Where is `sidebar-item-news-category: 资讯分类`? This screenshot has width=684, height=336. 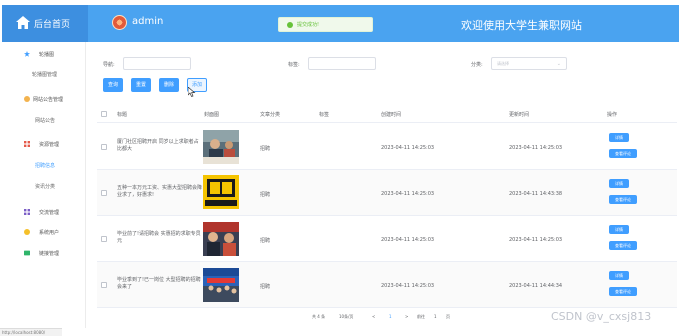
sidebar-item-news-category: 资讯分类 is located at coordinates (44, 187).